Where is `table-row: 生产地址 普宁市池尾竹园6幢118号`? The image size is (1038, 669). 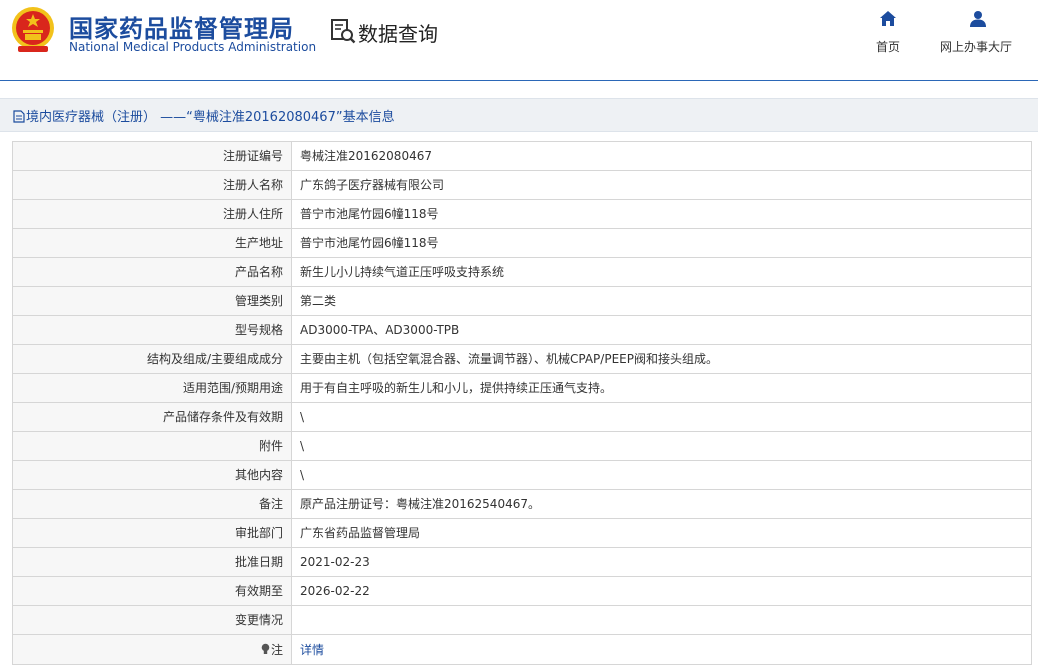 table-row: 生产地址 普宁市池尾竹园6幢118号 is located at coordinates (522, 243).